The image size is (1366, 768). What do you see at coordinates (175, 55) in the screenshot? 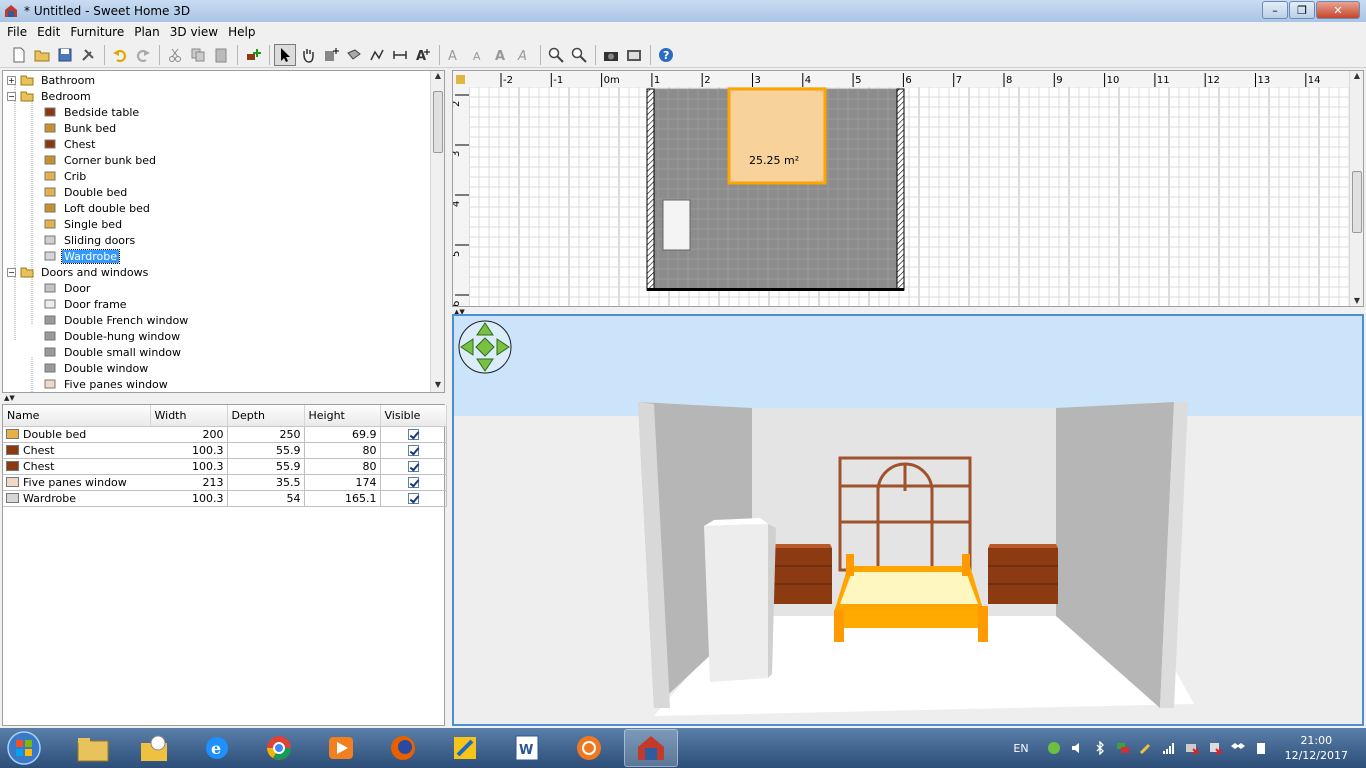
I see `cut-button` at bounding box center [175, 55].